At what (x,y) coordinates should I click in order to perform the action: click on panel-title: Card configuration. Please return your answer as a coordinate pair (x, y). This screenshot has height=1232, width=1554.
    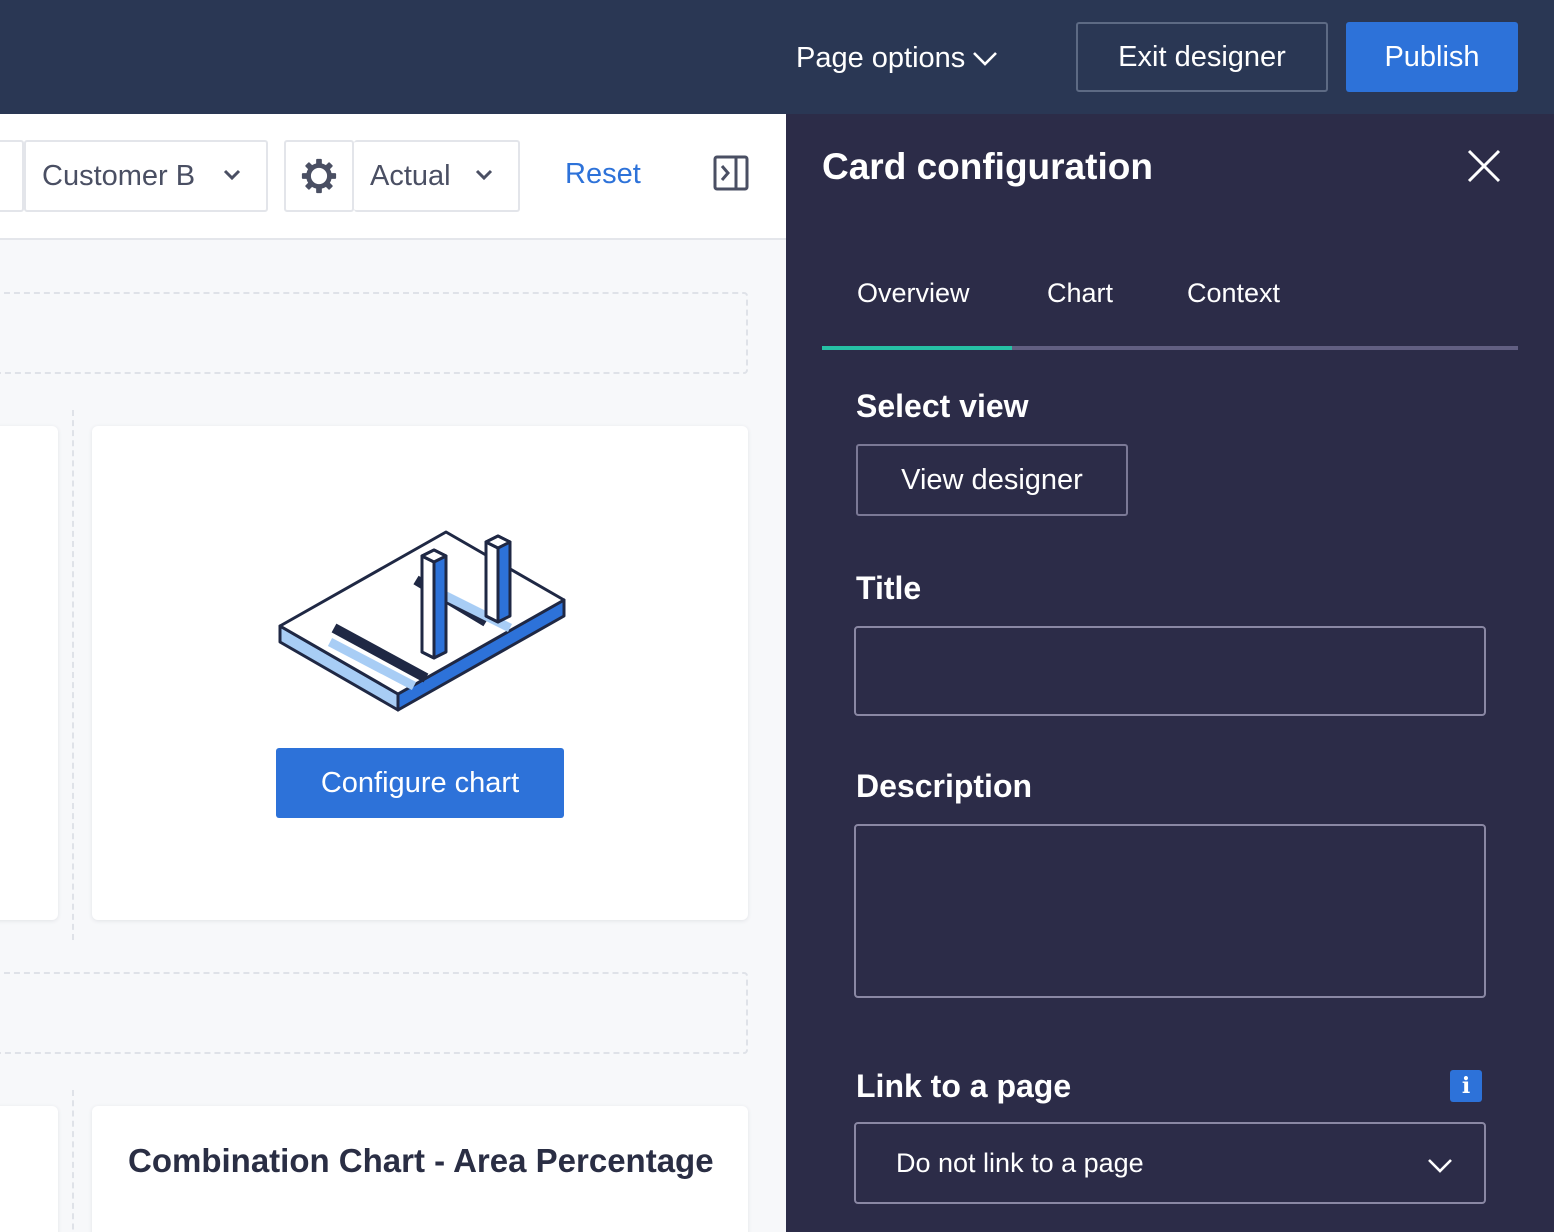
    Looking at the image, I should click on (987, 166).